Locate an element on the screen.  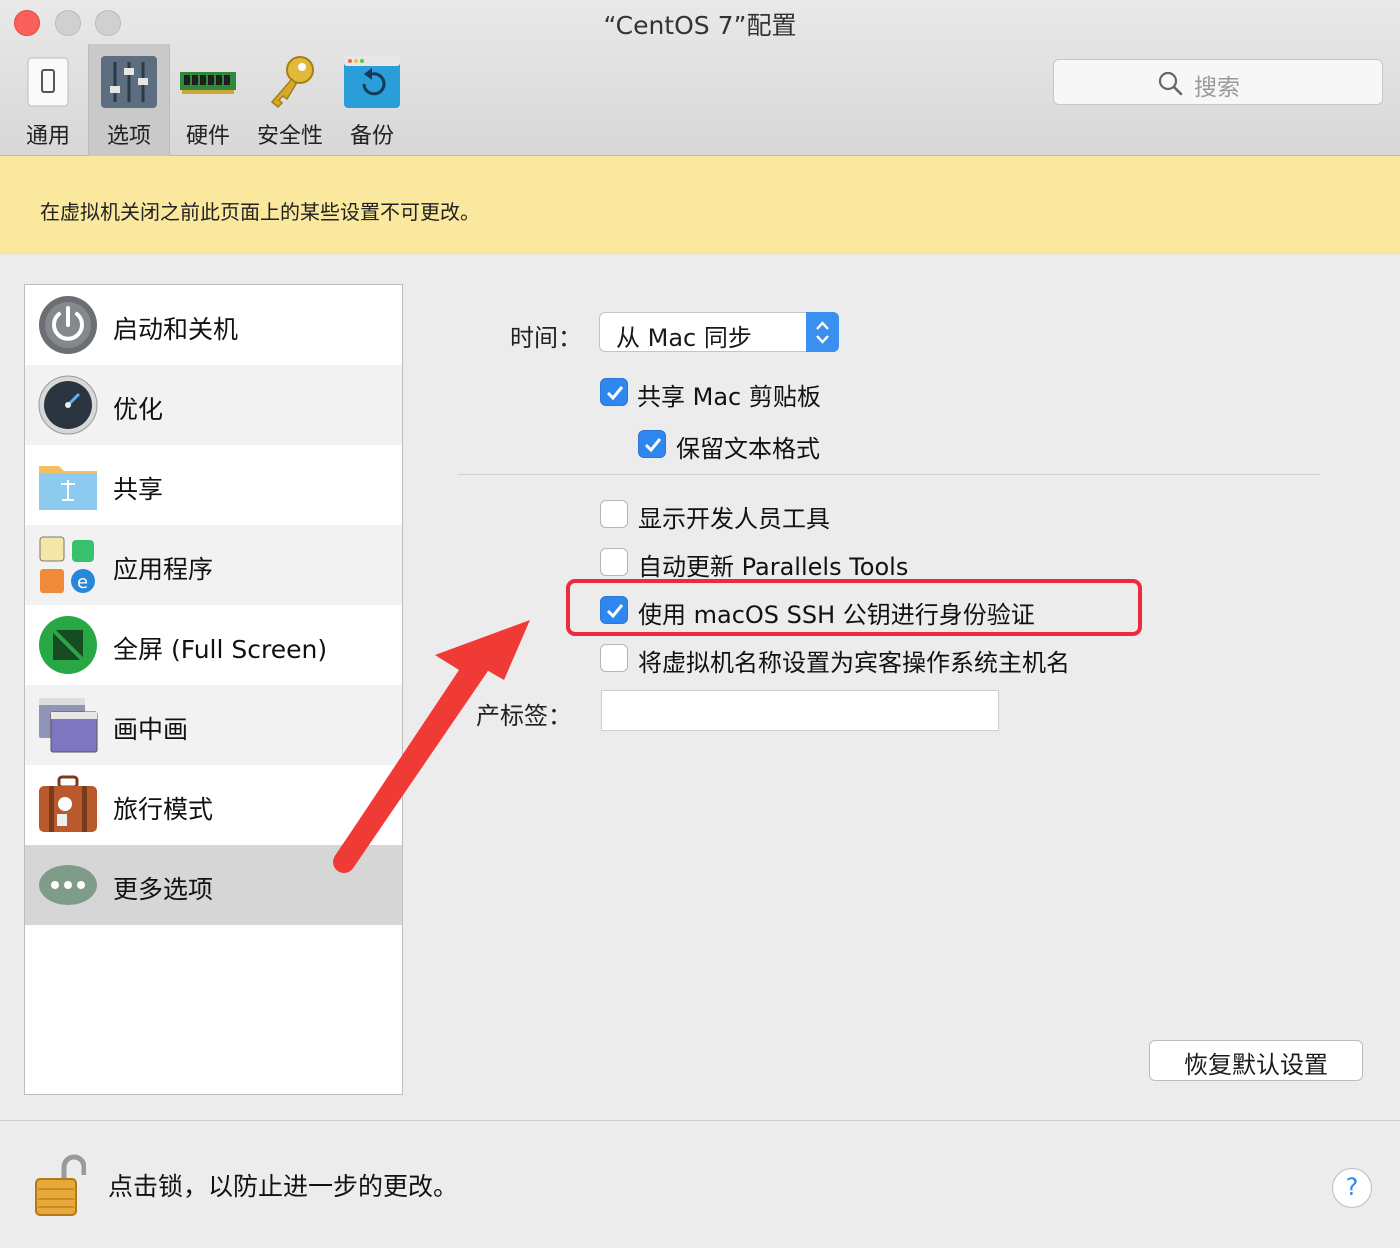
sidebar-item-label: 共享 is located at coordinates (138, 489).